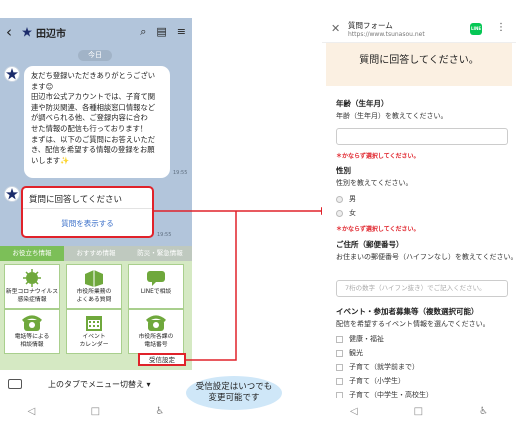 The width and height of the screenshot is (516, 425). I want to click on form-url: https://www.tsunasou.net, so click(386, 34).